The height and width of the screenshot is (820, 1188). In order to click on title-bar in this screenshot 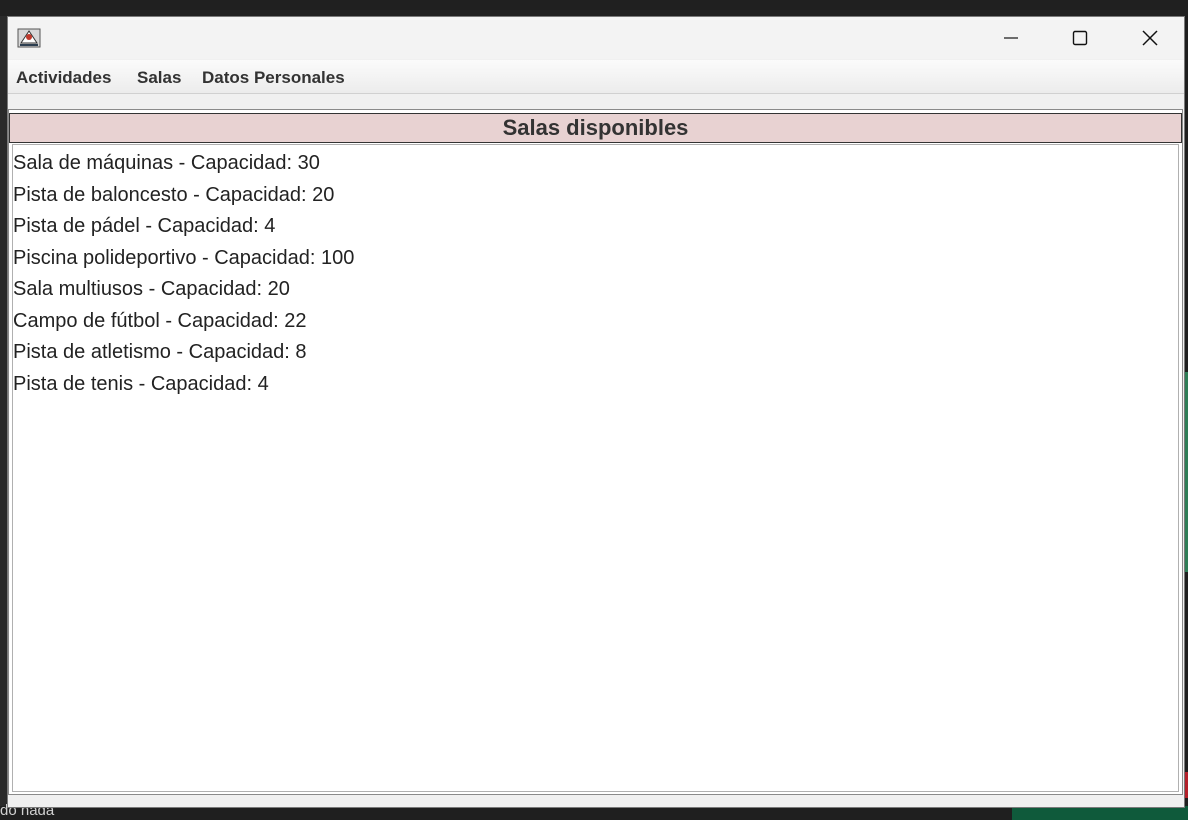, I will do `click(596, 38)`.